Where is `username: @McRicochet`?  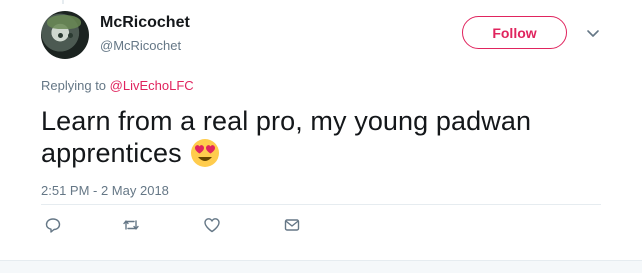
username: @McRicochet is located at coordinates (140, 45).